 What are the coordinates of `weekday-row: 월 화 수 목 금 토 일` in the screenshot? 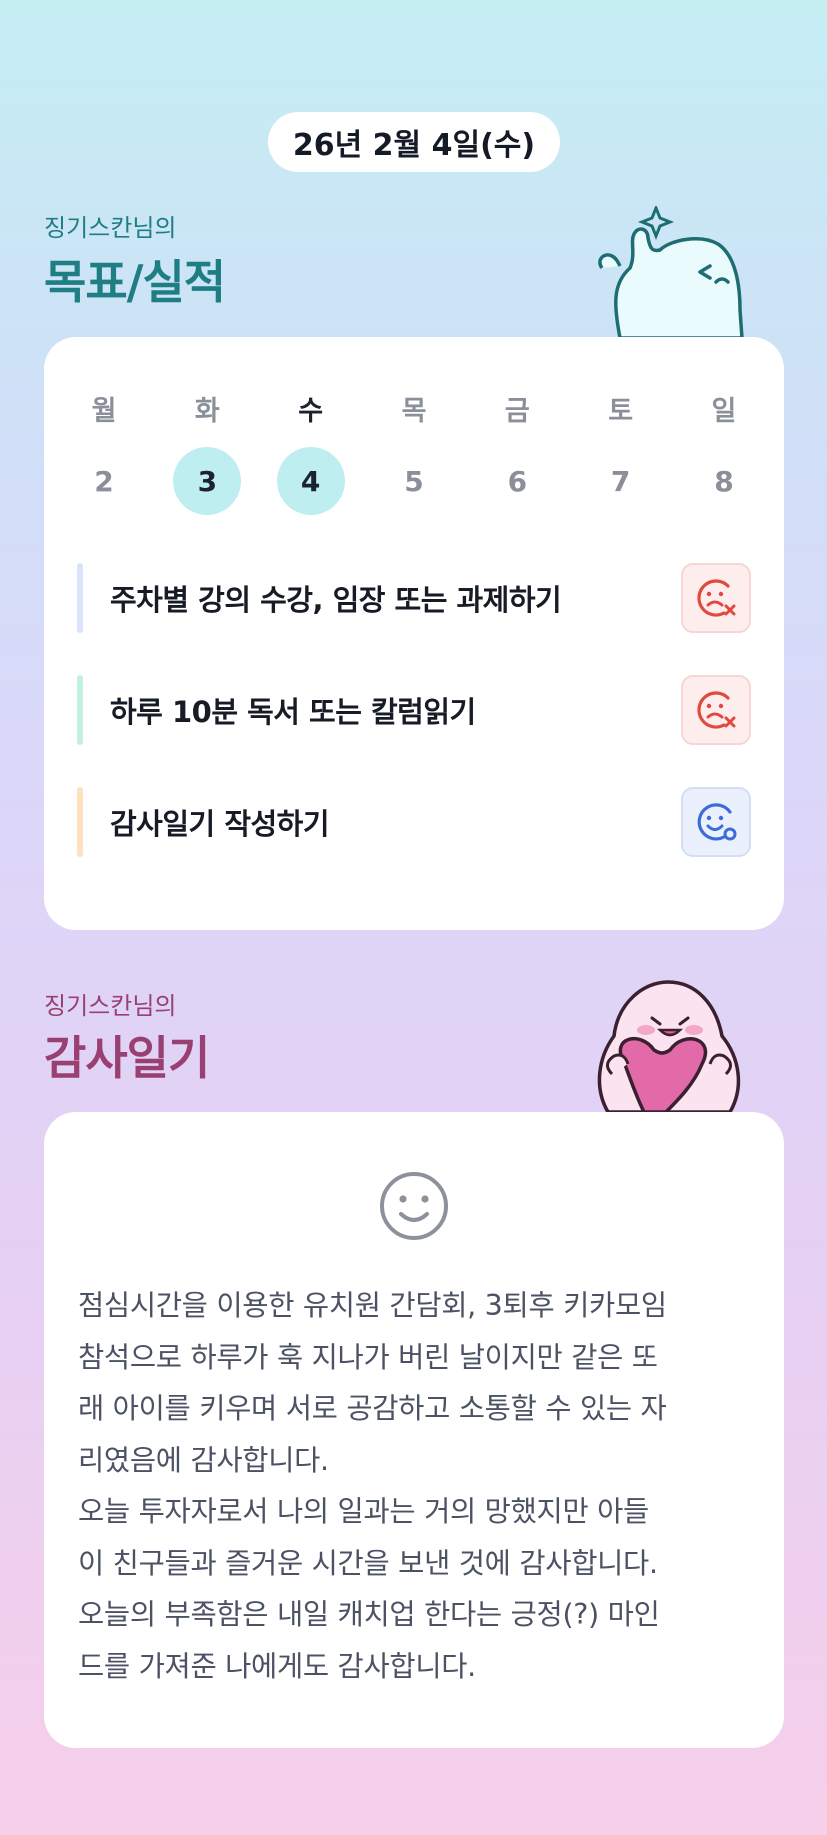 It's located at (414, 408).